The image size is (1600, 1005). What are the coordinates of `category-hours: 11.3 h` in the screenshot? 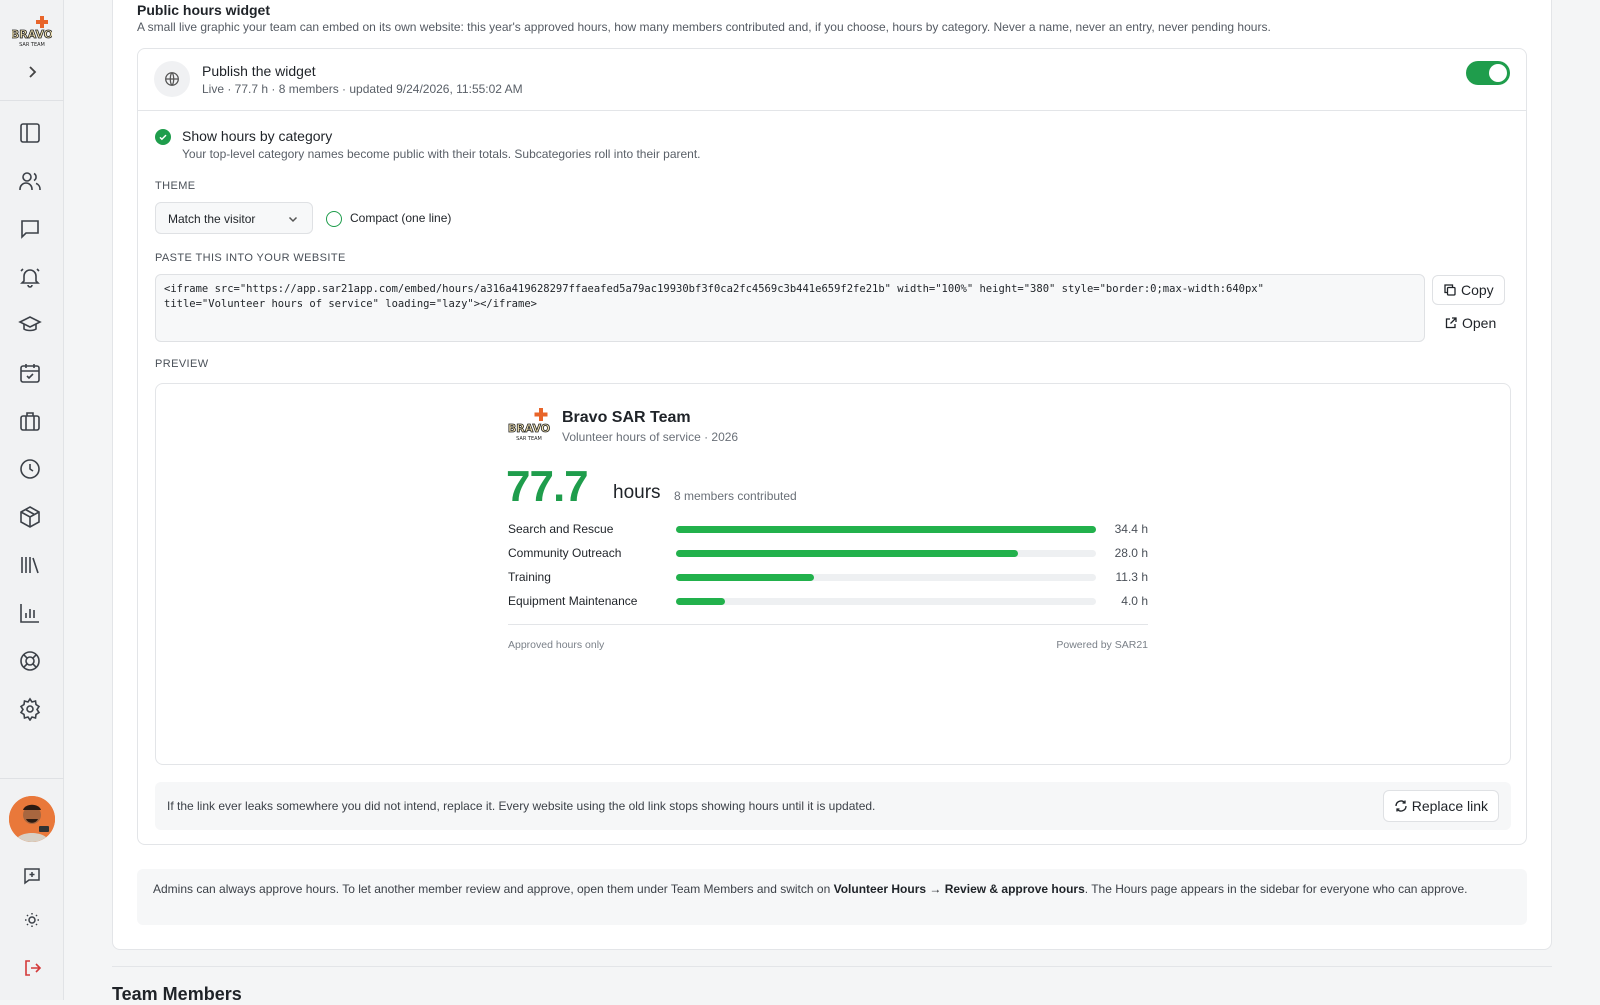 It's located at (1131, 577).